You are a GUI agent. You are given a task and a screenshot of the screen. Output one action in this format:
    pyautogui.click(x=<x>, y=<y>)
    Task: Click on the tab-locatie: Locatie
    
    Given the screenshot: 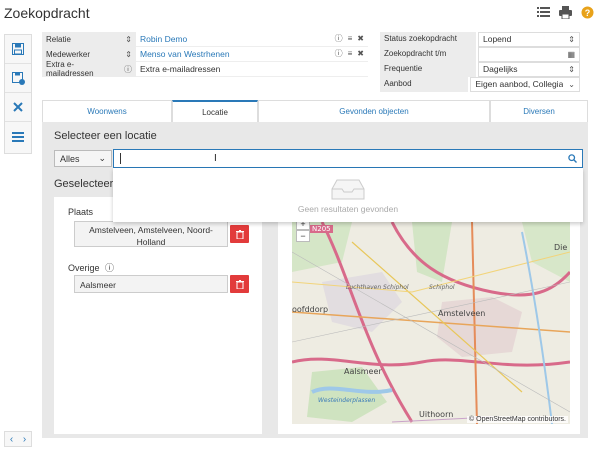 What is the action you would take?
    pyautogui.click(x=215, y=111)
    